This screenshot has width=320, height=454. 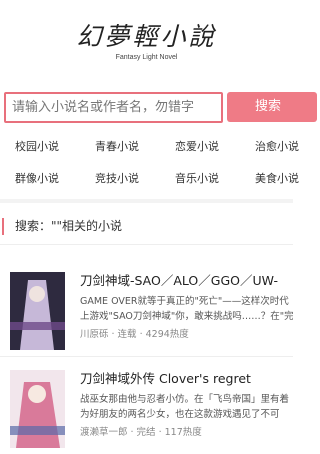 What do you see at coordinates (146, 57) in the screenshot?
I see `logo-subtitle: Fantasy Light Novel` at bounding box center [146, 57].